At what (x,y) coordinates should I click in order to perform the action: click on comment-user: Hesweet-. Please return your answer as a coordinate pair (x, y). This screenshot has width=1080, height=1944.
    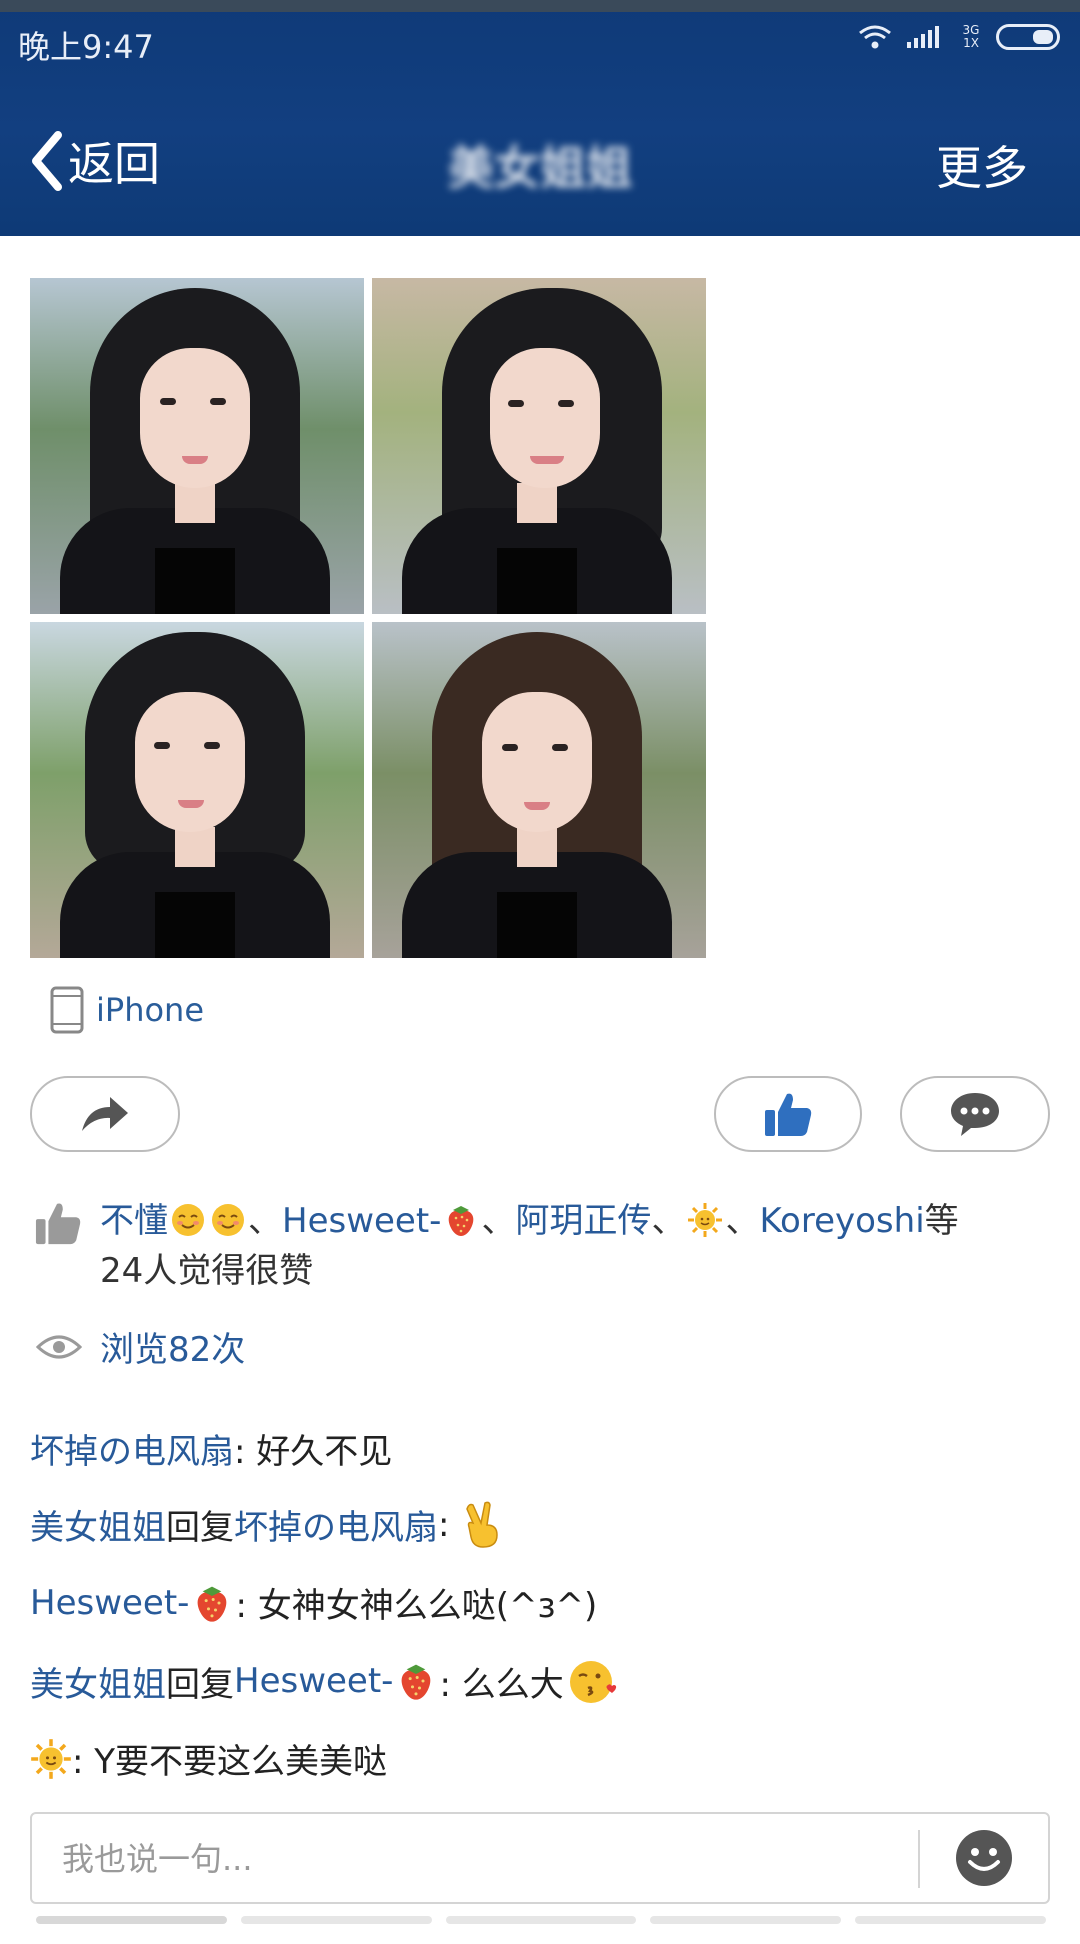
    Looking at the image, I should click on (109, 1603).